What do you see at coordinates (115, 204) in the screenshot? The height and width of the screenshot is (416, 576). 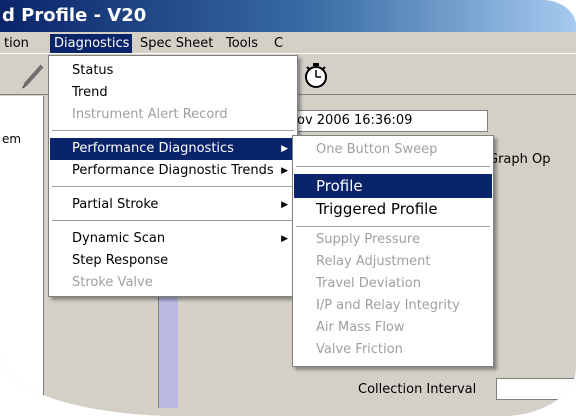 I see `menu-item-label: Partial Stroke` at bounding box center [115, 204].